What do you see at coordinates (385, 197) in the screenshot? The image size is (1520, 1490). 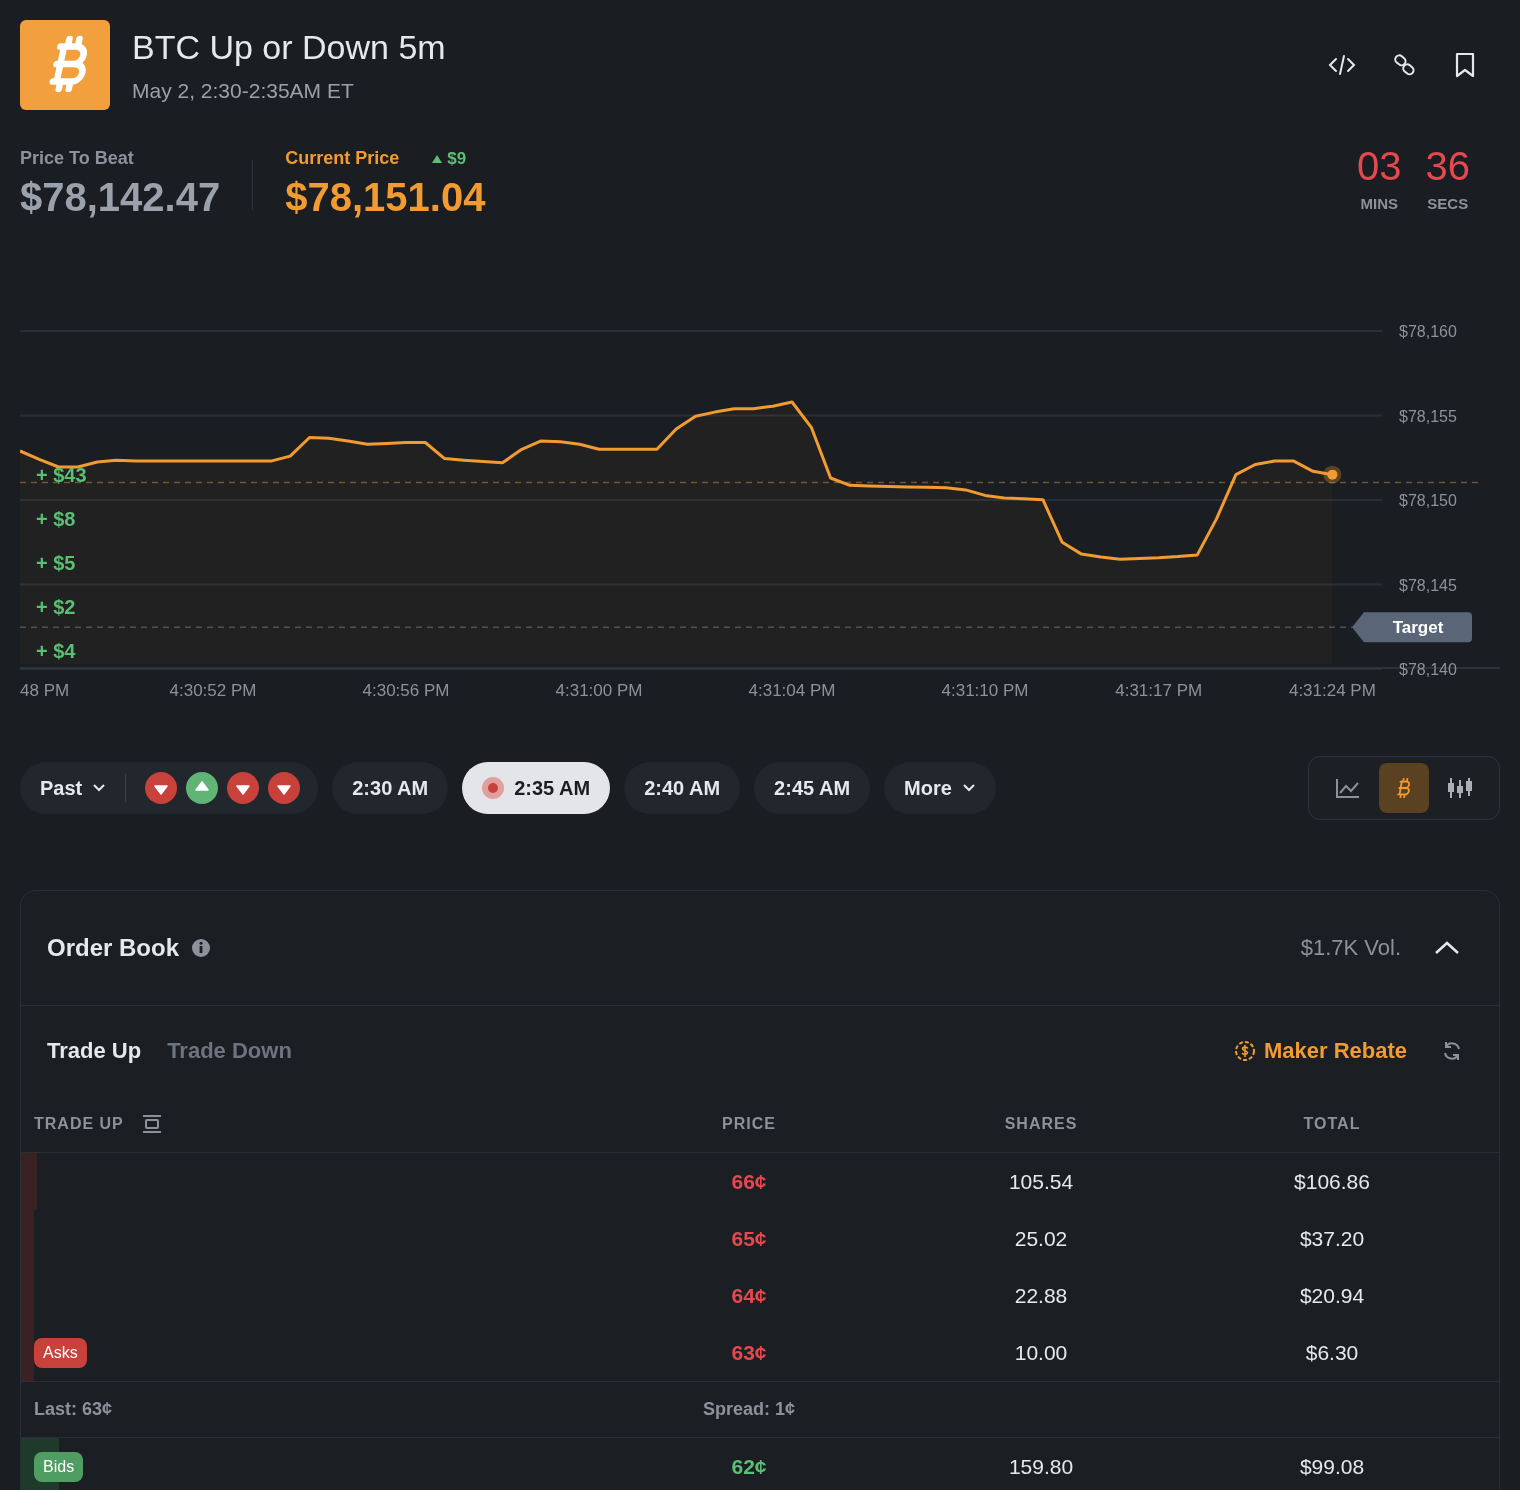 I see `current-price-value: $78,151.04` at bounding box center [385, 197].